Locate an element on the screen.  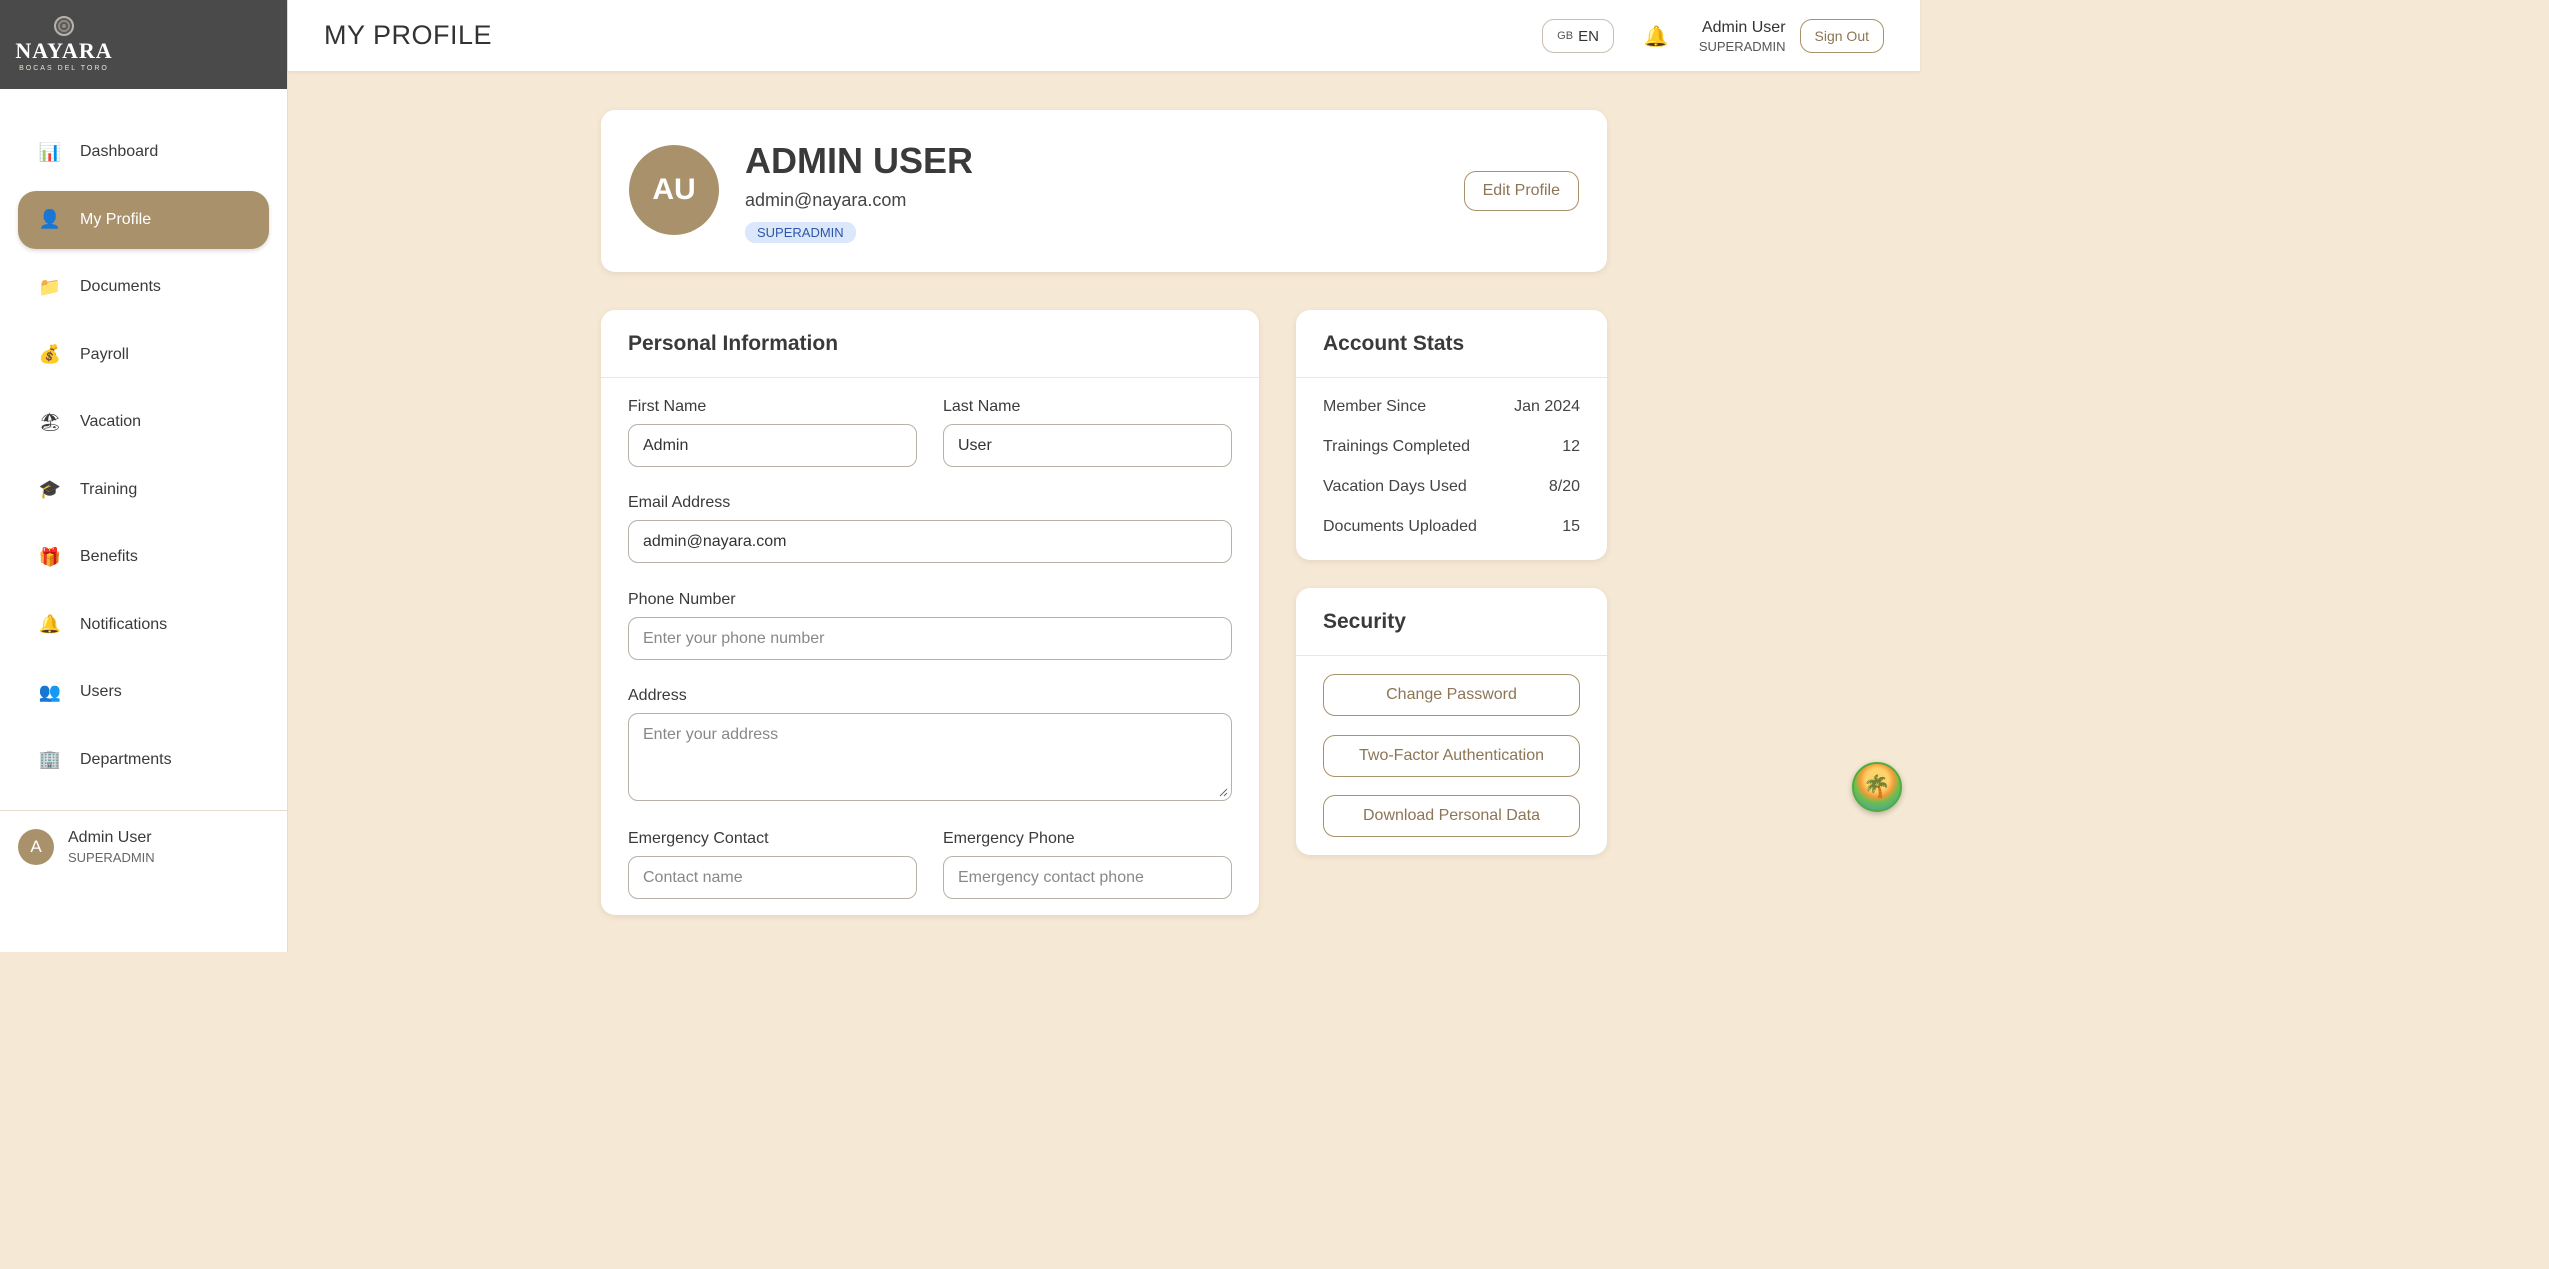
sidebar-item-label: Documents is located at coordinates (120, 286).